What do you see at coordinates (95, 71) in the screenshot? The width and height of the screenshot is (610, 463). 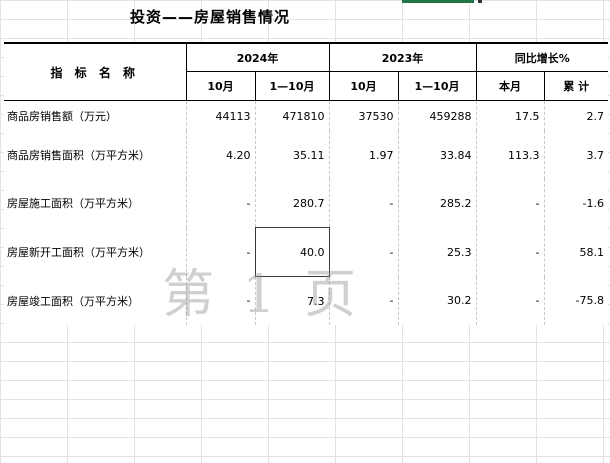 I see `header-metric-name: 指 标 名 称` at bounding box center [95, 71].